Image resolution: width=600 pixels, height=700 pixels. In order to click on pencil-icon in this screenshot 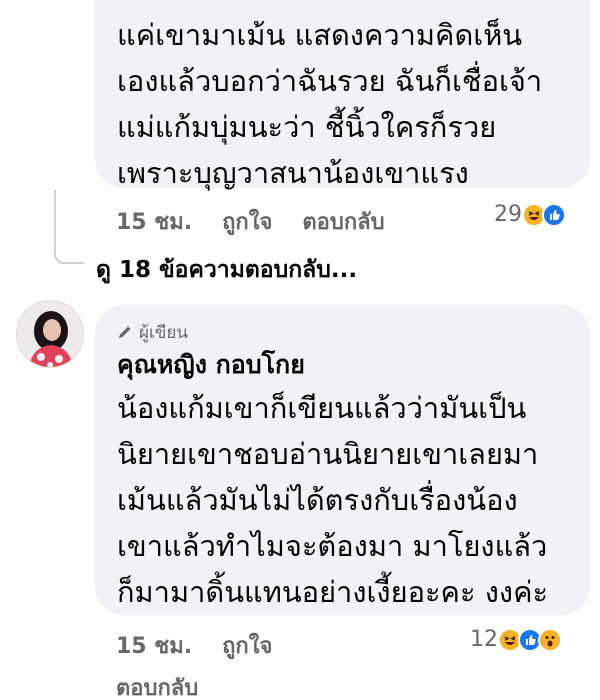, I will do `click(125, 332)`.